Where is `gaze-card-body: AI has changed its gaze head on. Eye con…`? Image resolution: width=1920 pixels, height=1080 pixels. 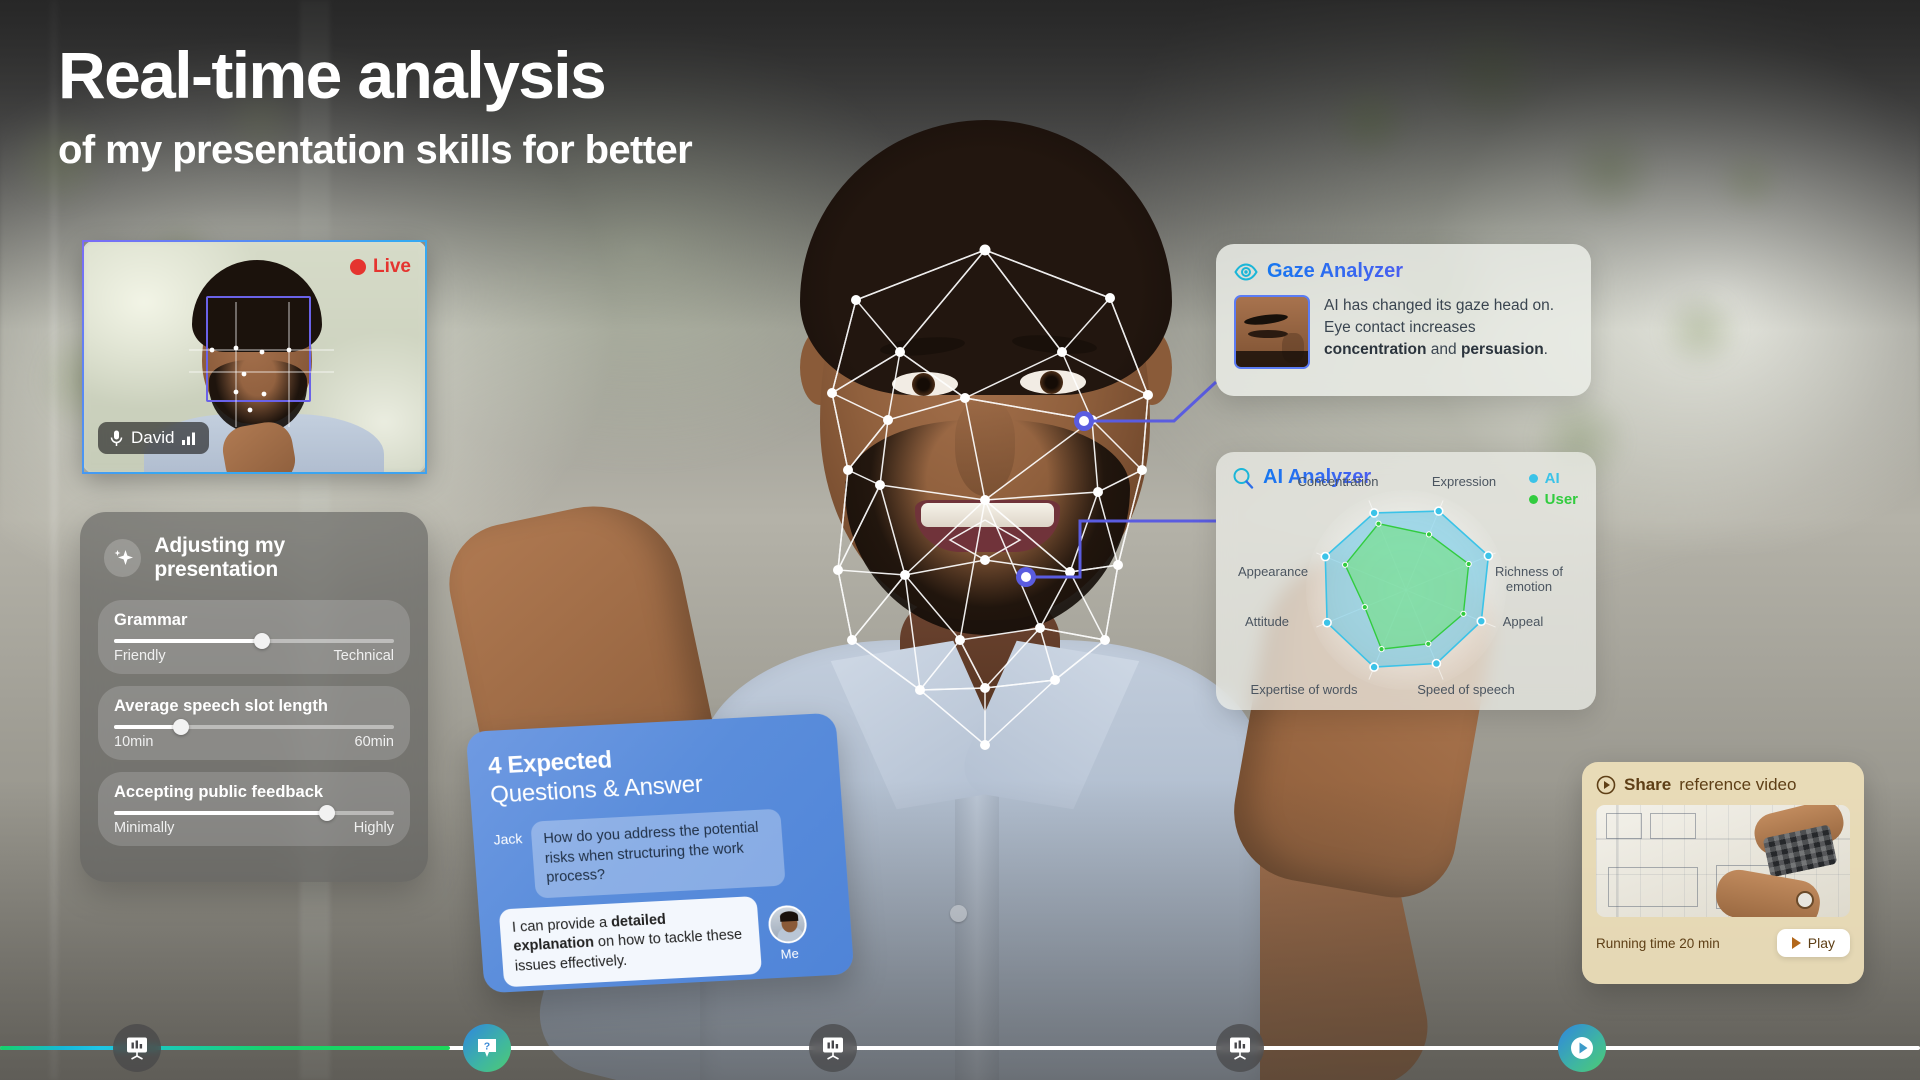 gaze-card-body: AI has changed its gaze head on. Eye con… is located at coordinates (1403, 332).